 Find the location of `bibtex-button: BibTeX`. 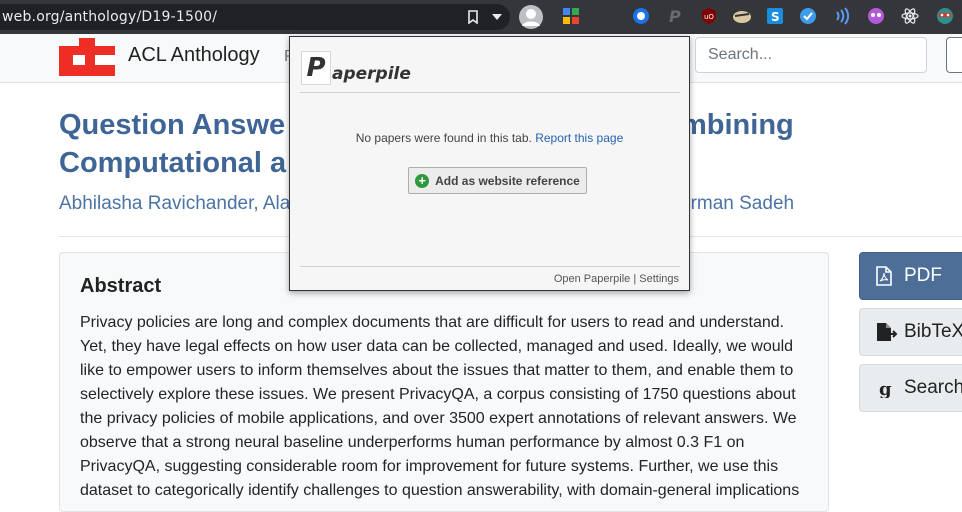

bibtex-button: BibTeX is located at coordinates (910, 332).